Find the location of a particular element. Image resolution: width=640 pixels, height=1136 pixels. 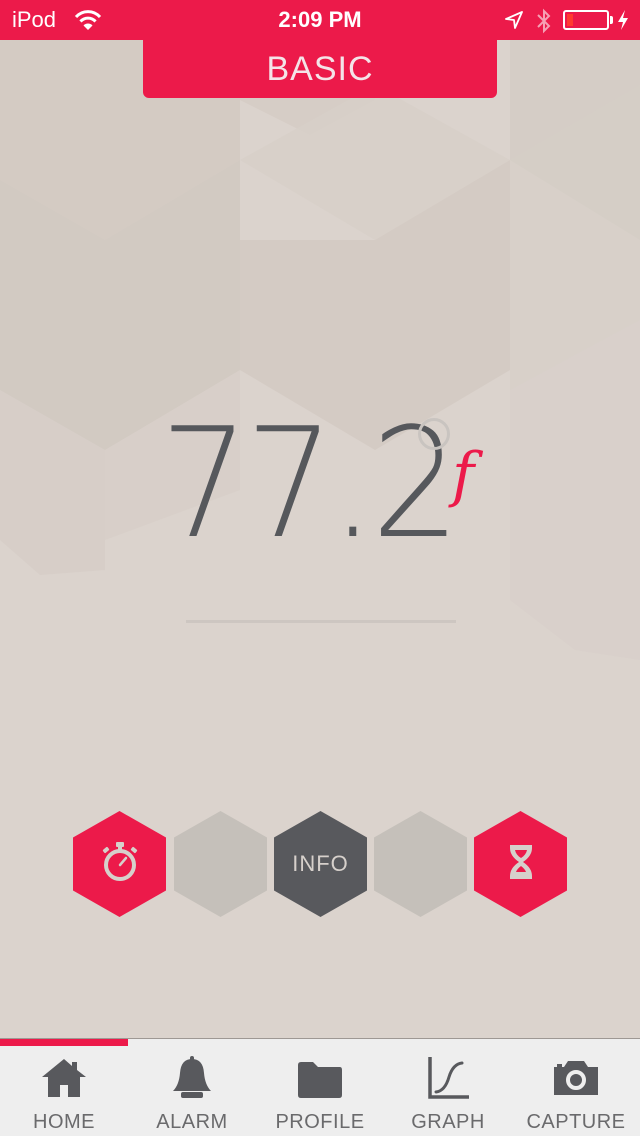

tab-alarm-label: ALARM is located at coordinates (192, 1122).